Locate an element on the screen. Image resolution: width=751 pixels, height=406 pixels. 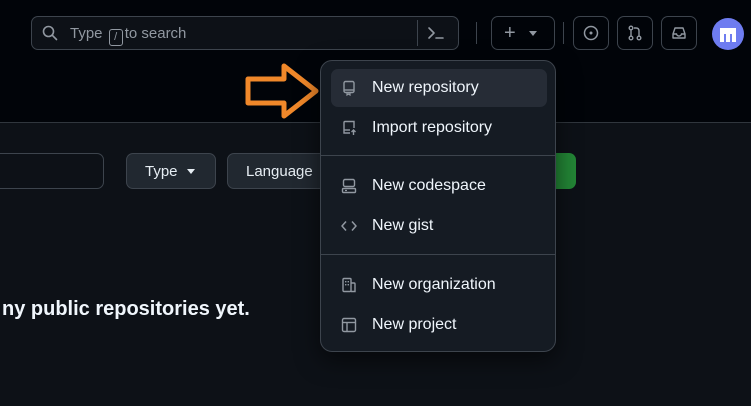
create-new-button: + is located at coordinates (523, 33).